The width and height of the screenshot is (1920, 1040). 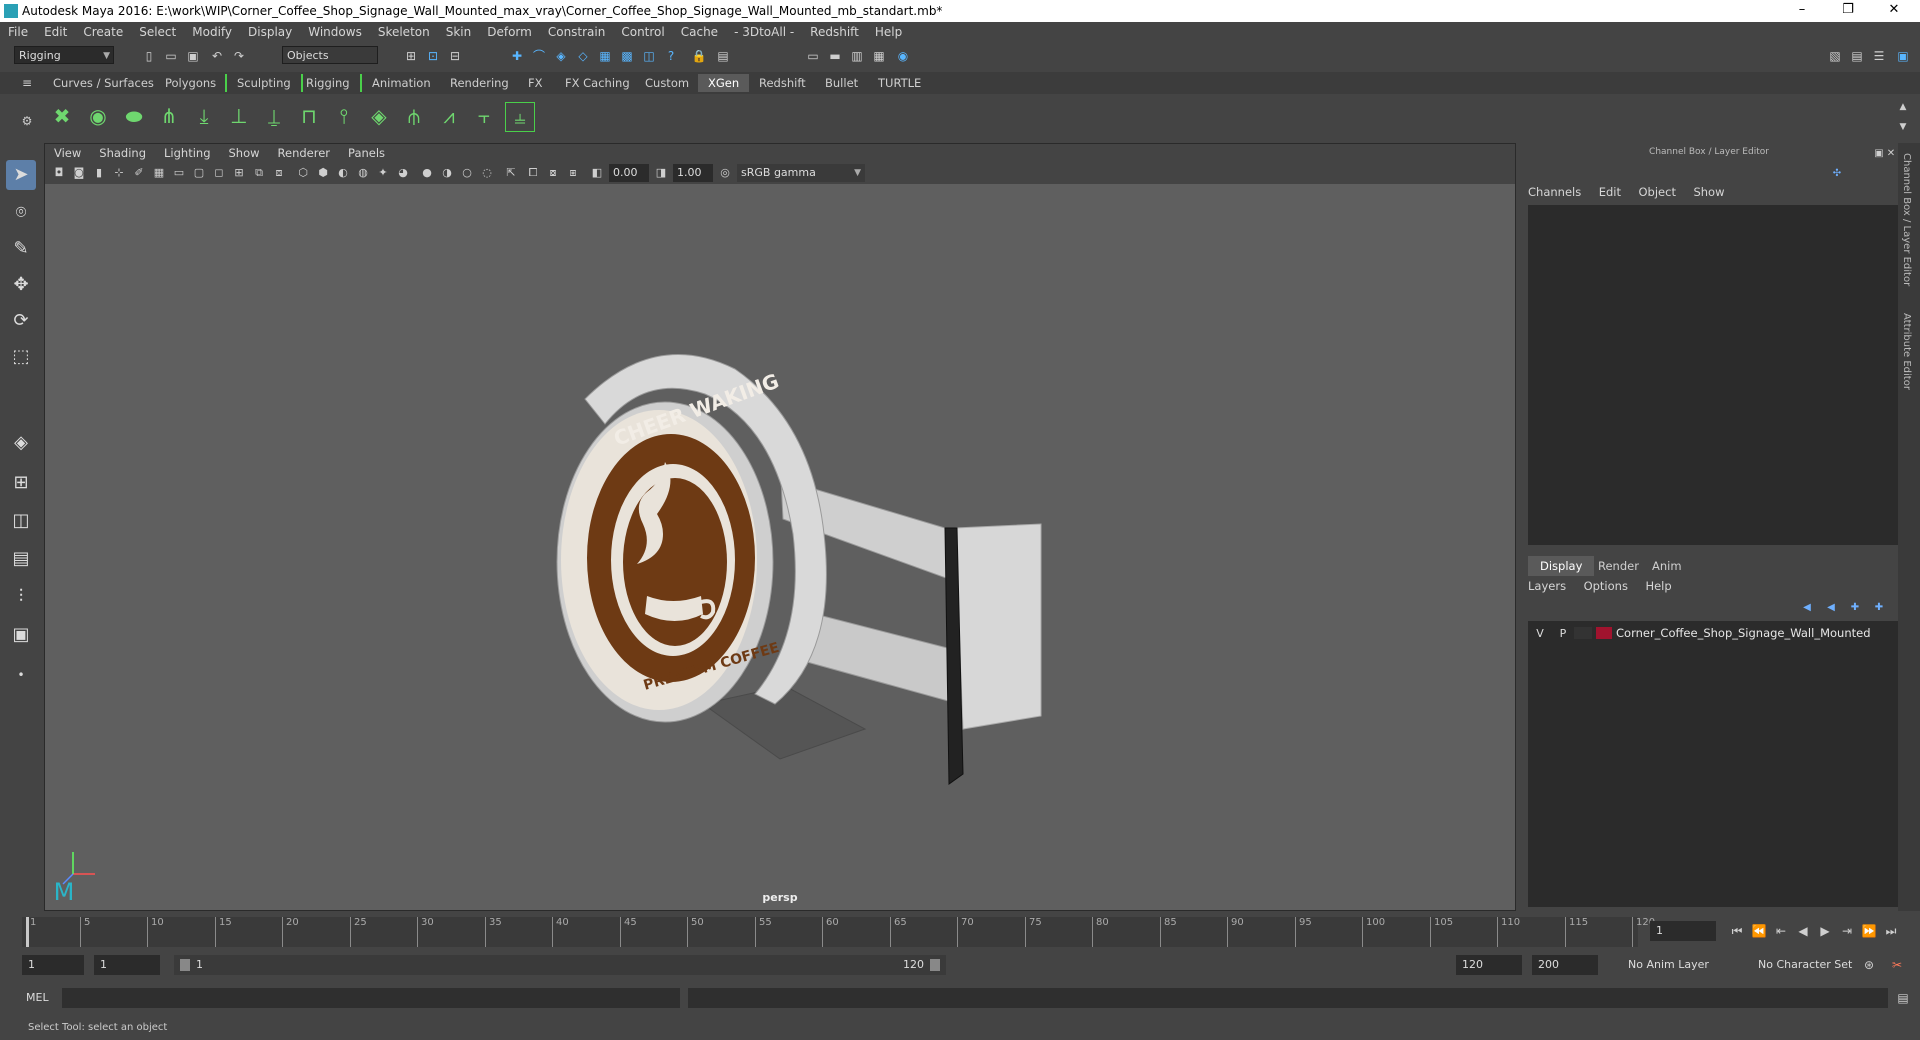 What do you see at coordinates (1879, 608) in the screenshot?
I see `new-layer-selected-icon: ✚` at bounding box center [1879, 608].